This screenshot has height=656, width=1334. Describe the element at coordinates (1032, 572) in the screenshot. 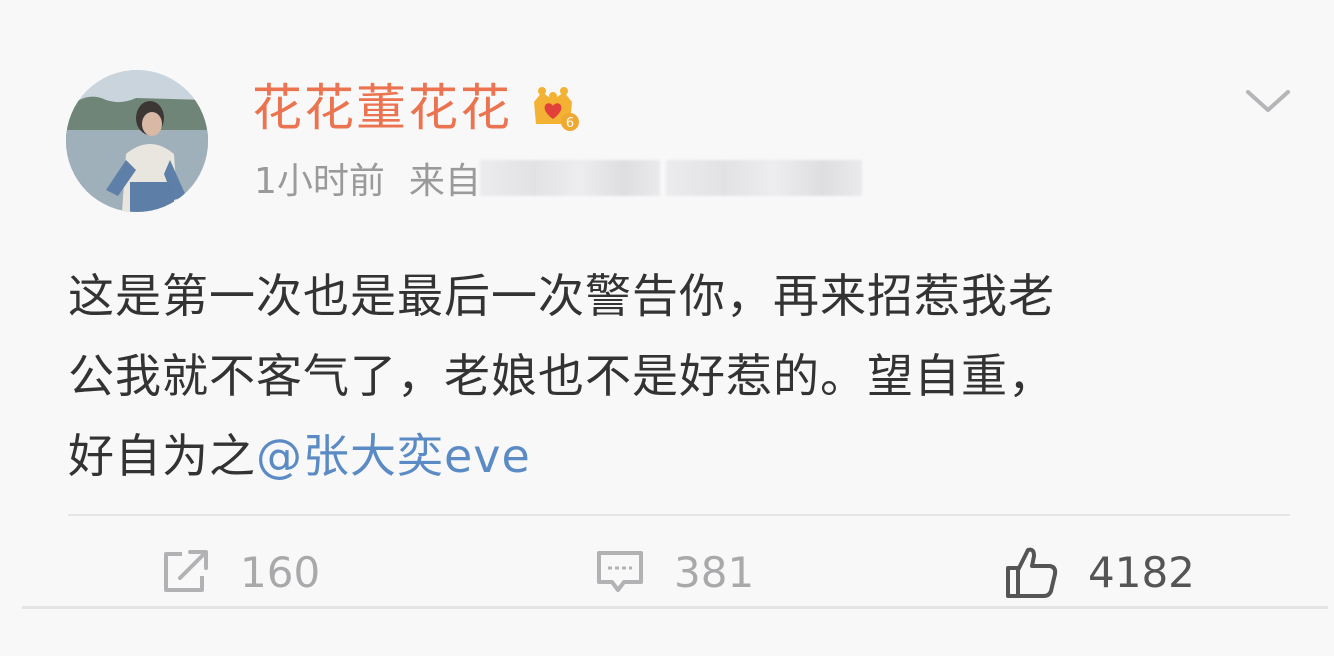

I see `thumbs-up-icon` at that location.